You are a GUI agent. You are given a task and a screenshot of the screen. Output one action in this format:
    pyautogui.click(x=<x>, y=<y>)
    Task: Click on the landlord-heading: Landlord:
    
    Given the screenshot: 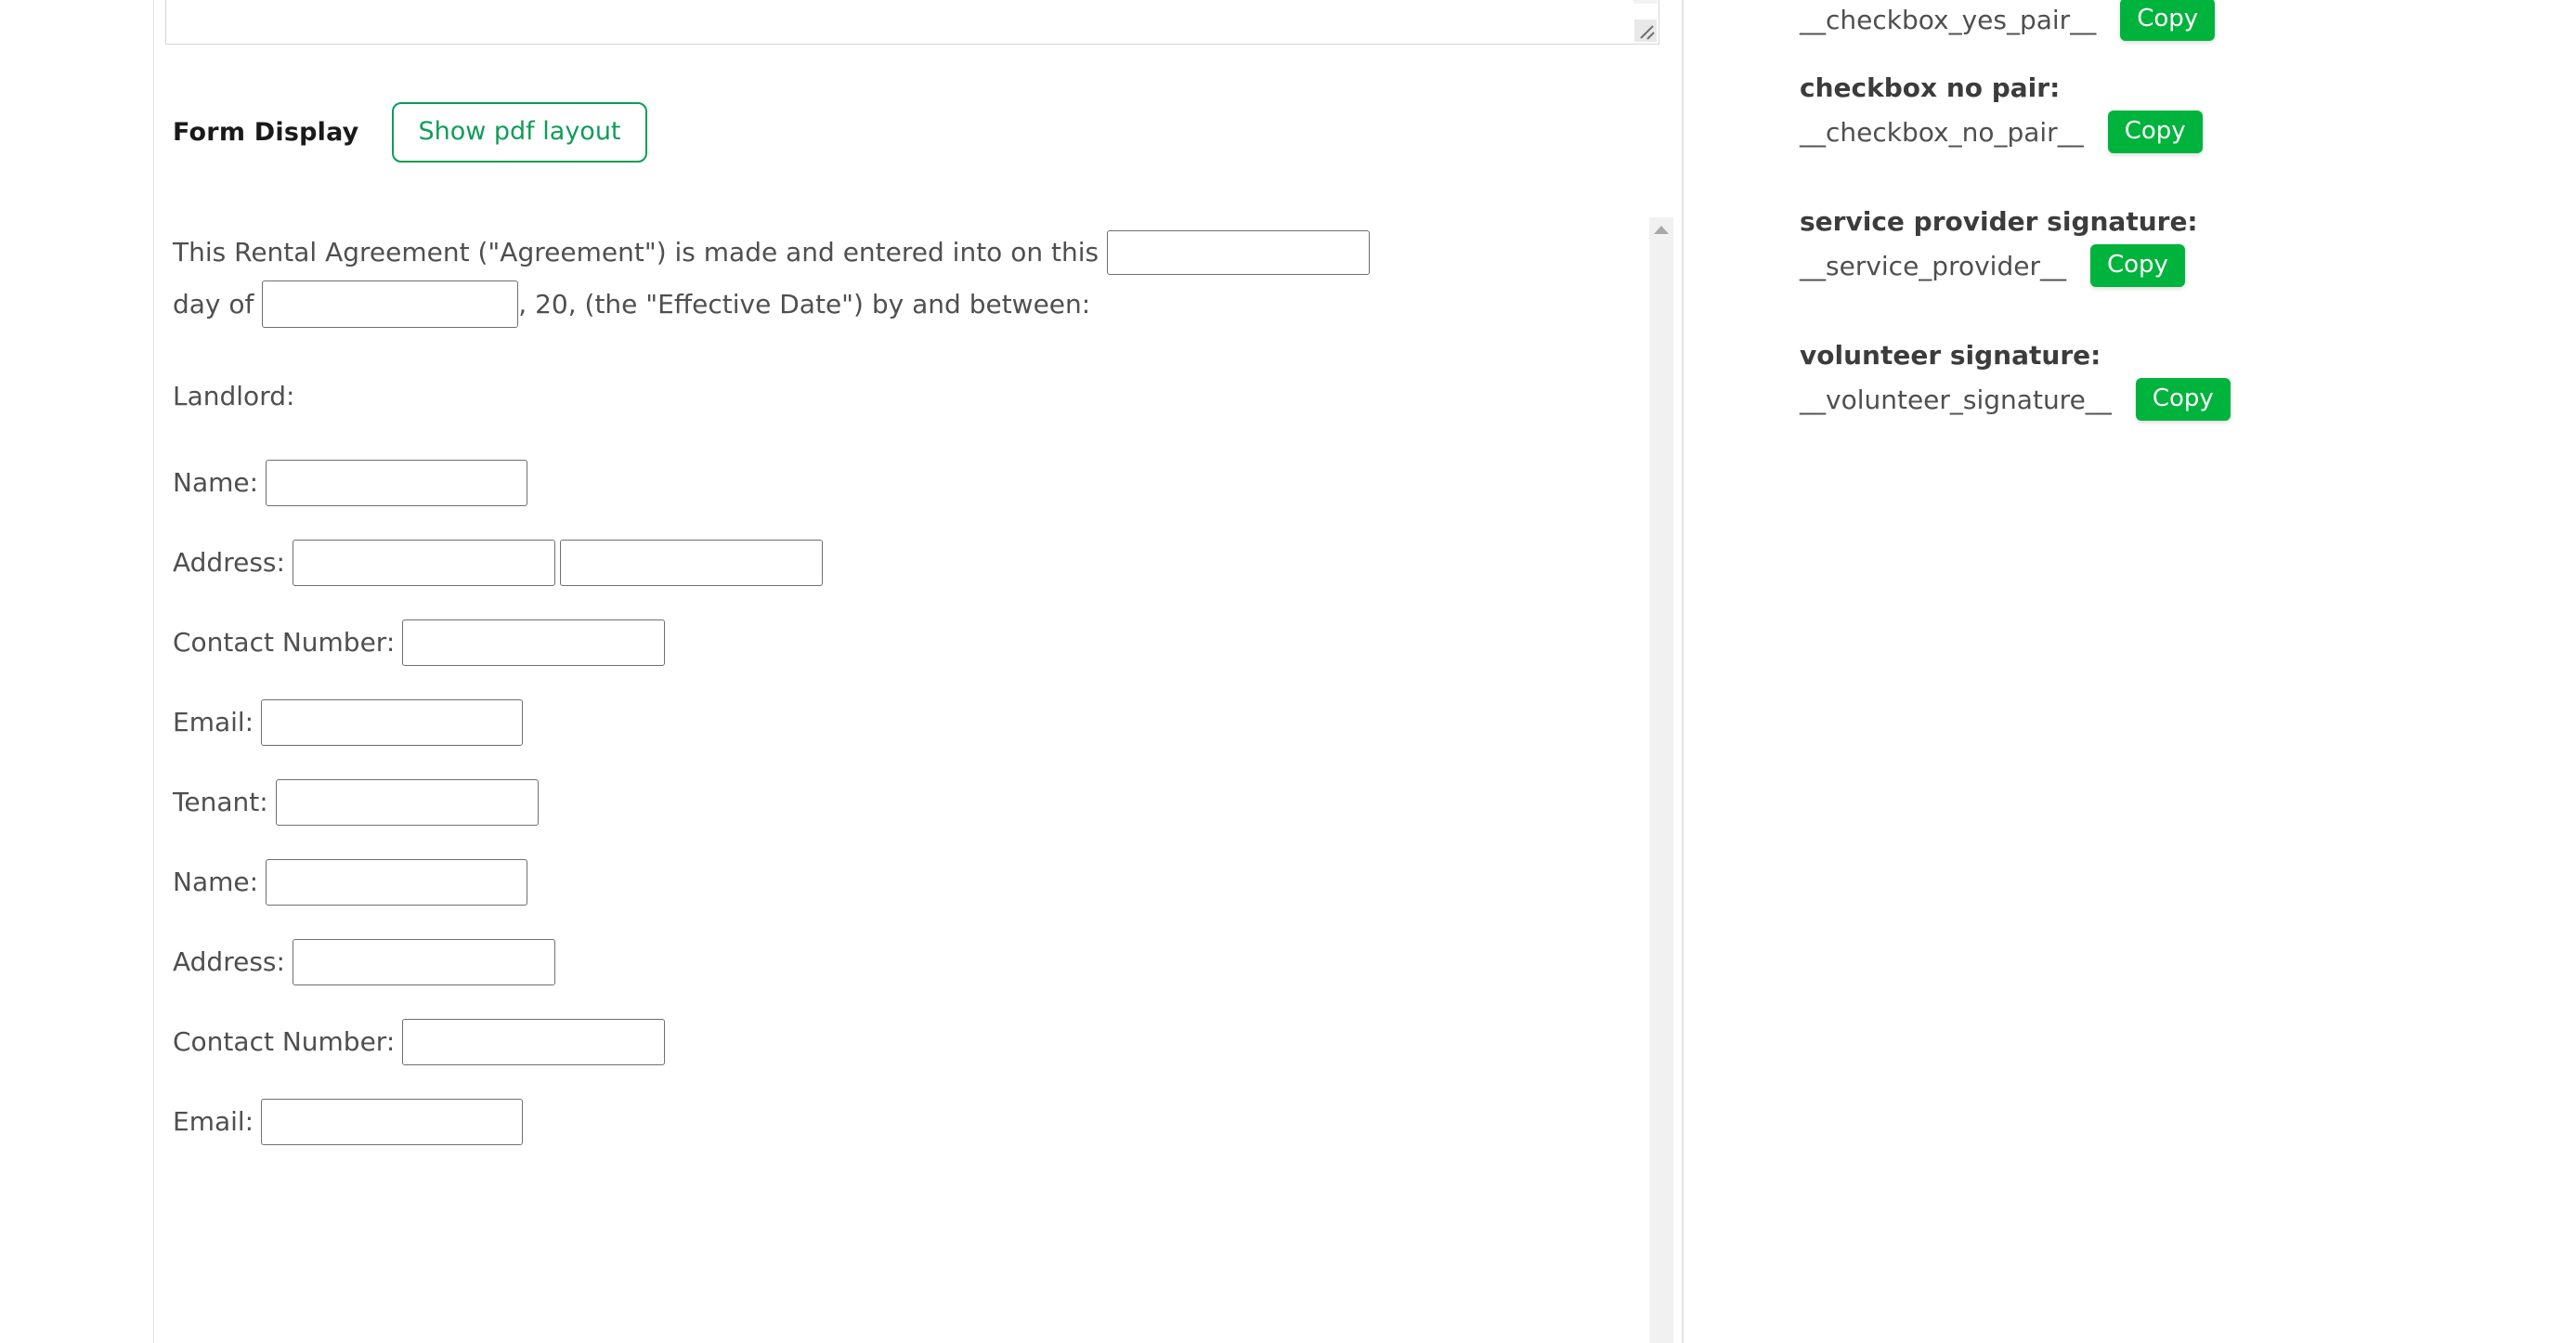 What is the action you would take?
    pyautogui.click(x=234, y=396)
    